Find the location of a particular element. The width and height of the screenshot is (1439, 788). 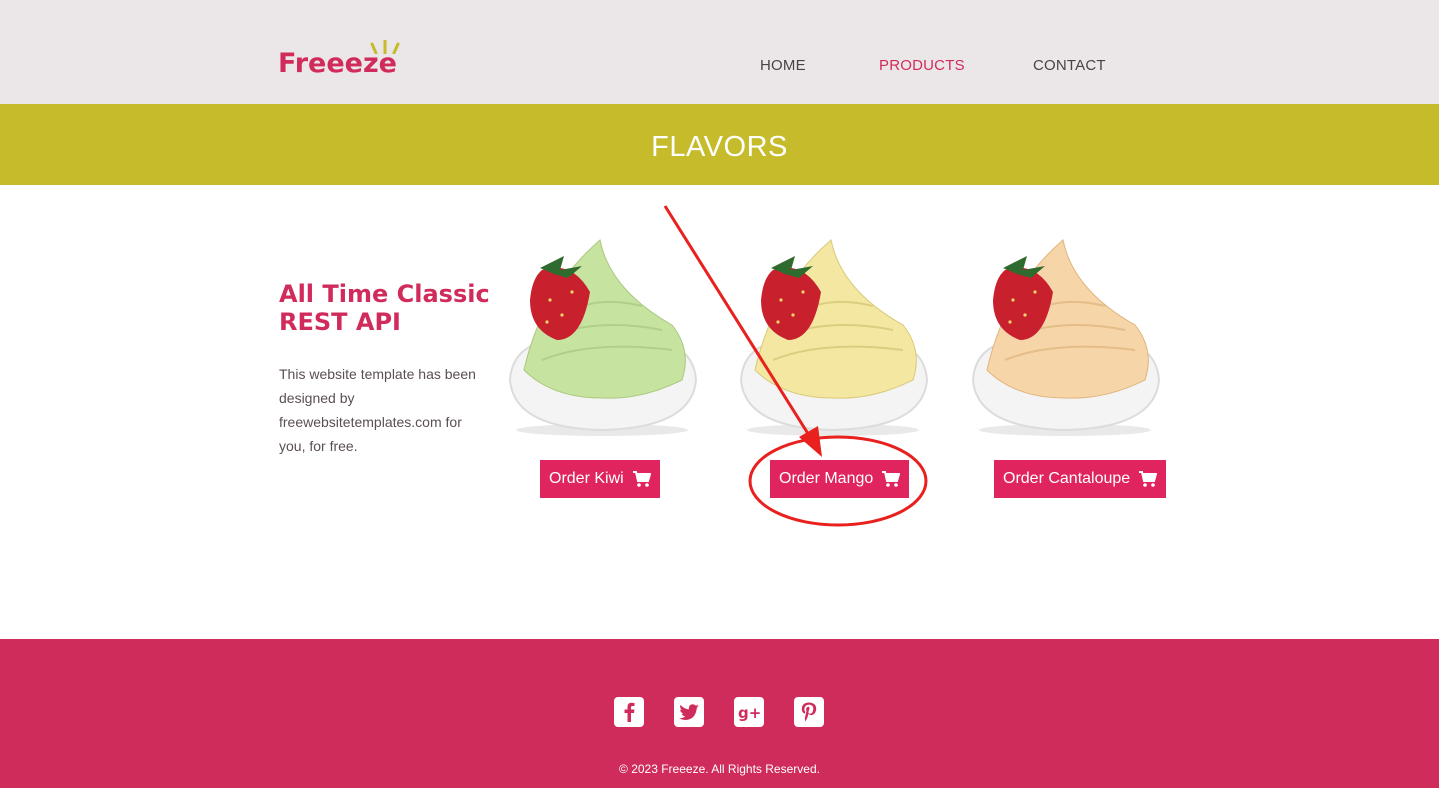

facebook-icon is located at coordinates (629, 712).